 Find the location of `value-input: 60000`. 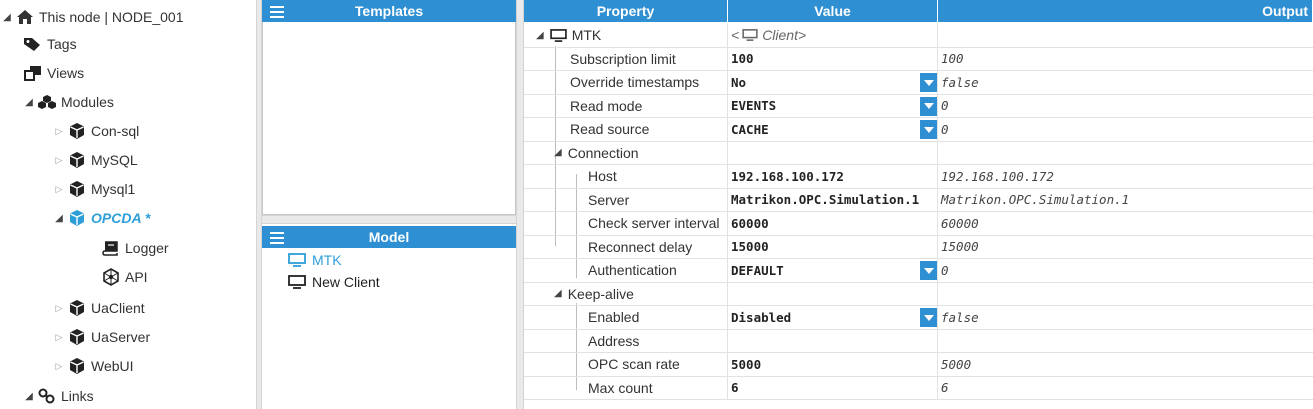

value-input: 60000 is located at coordinates (833, 224).